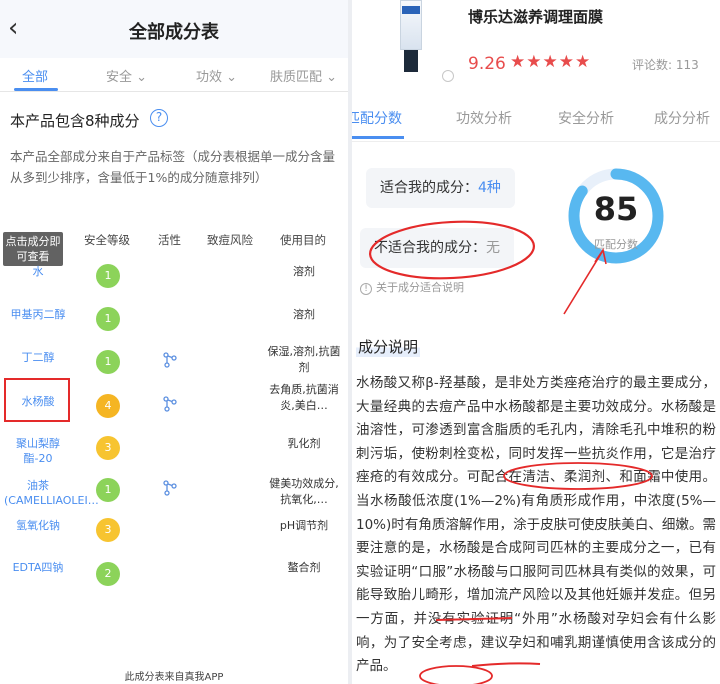 The image size is (720, 684). I want to click on suitable-count: 4种, so click(489, 188).